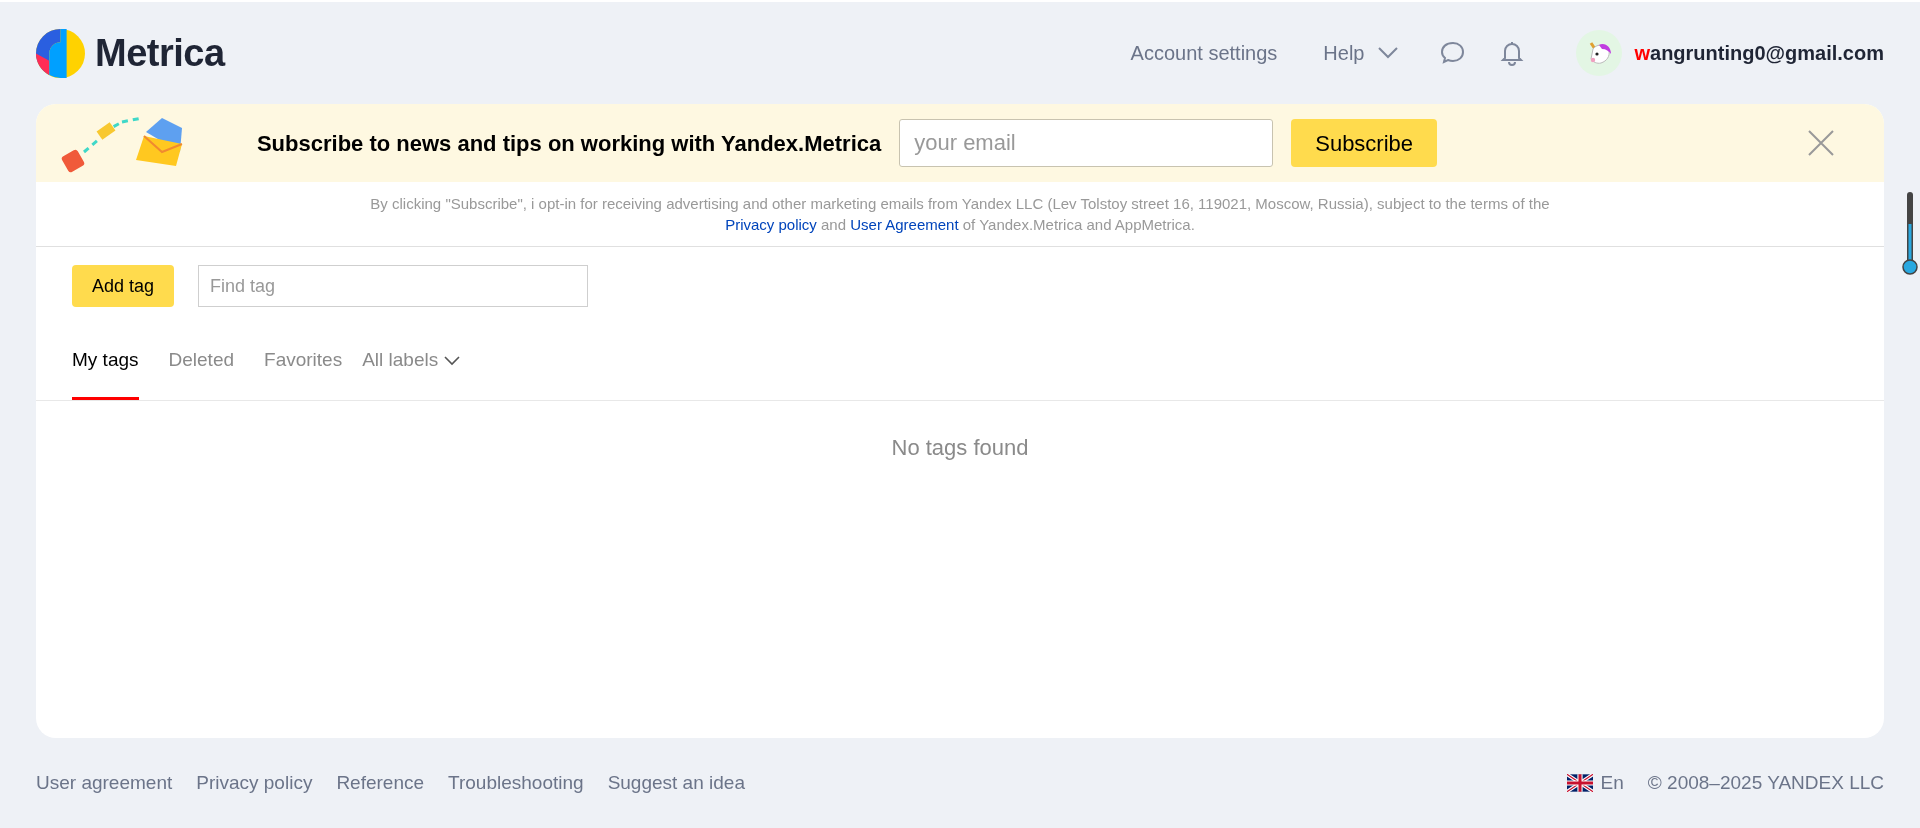  I want to click on language-selector: En, so click(1612, 783).